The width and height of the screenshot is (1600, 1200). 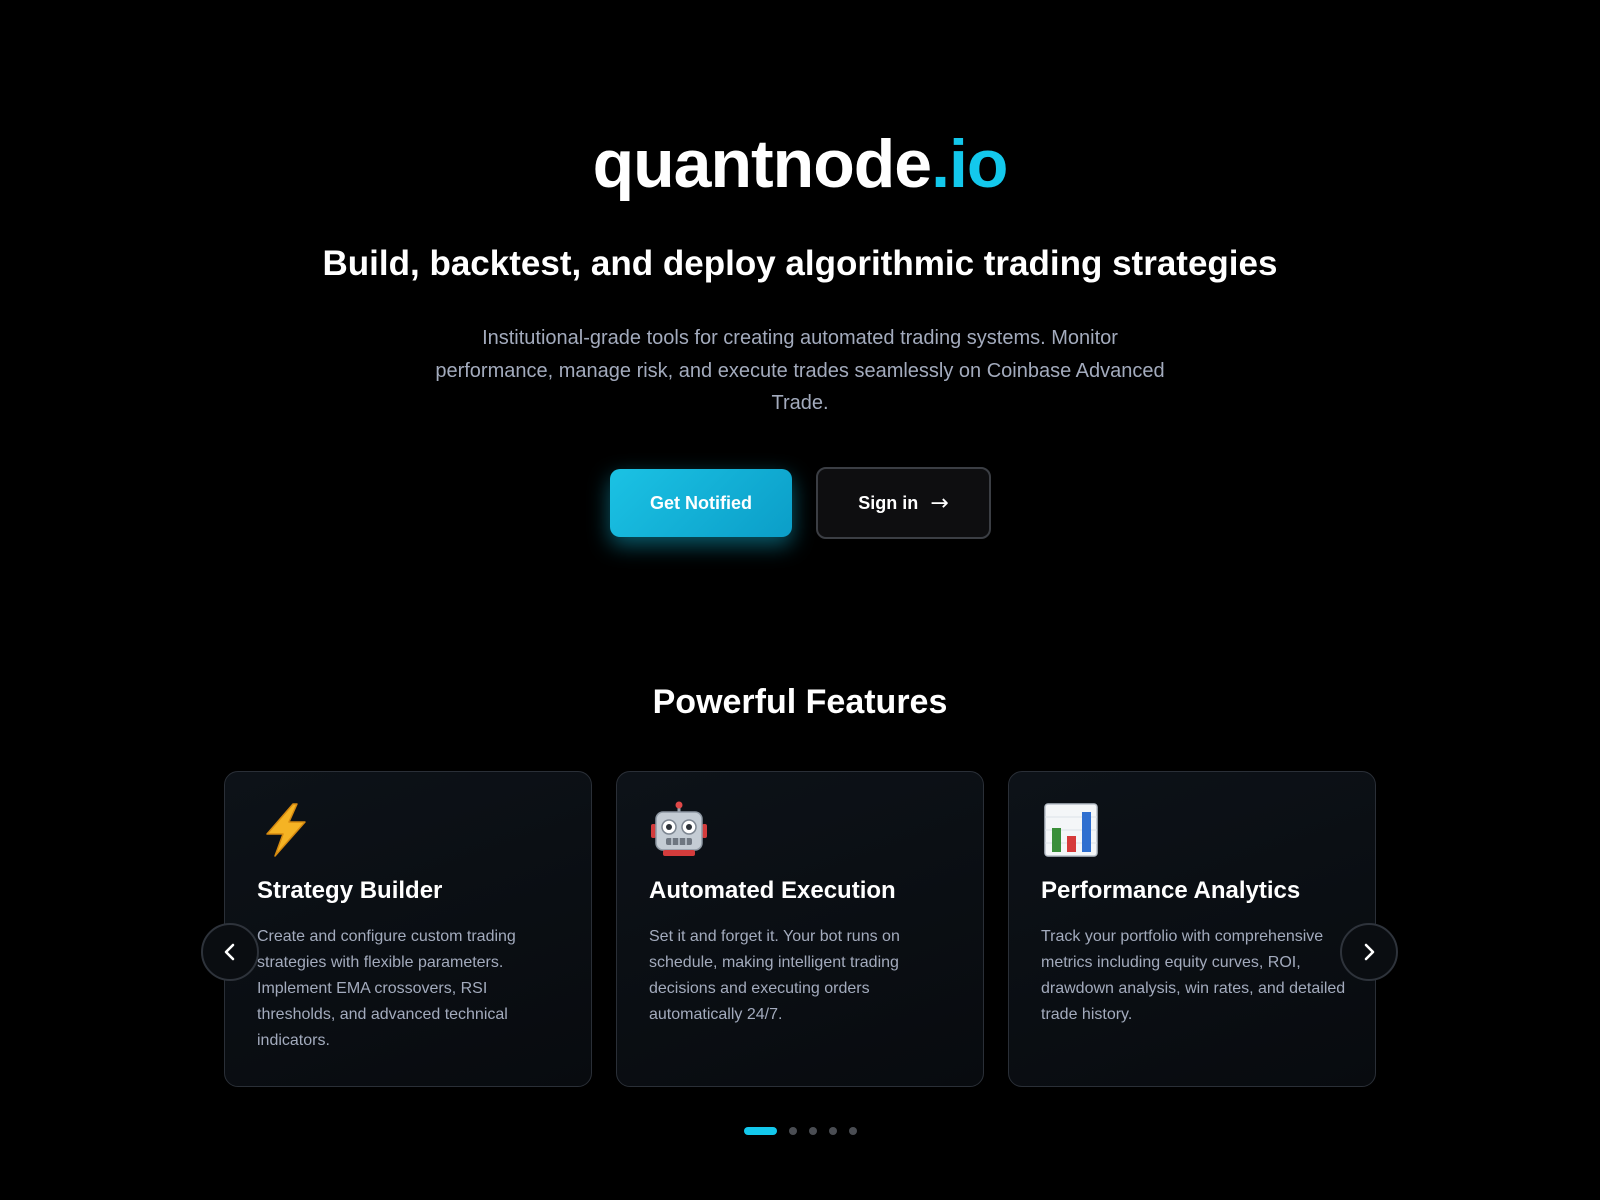 I want to click on logo-name: quantnode, so click(x=762, y=164).